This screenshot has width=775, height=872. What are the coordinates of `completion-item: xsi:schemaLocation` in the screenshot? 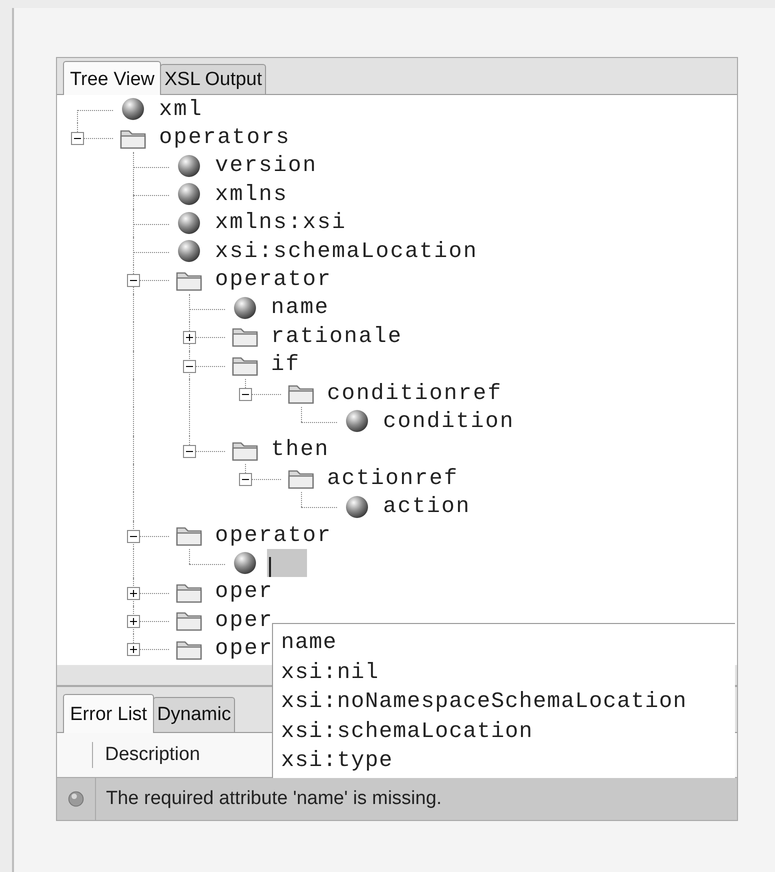 It's located at (508, 731).